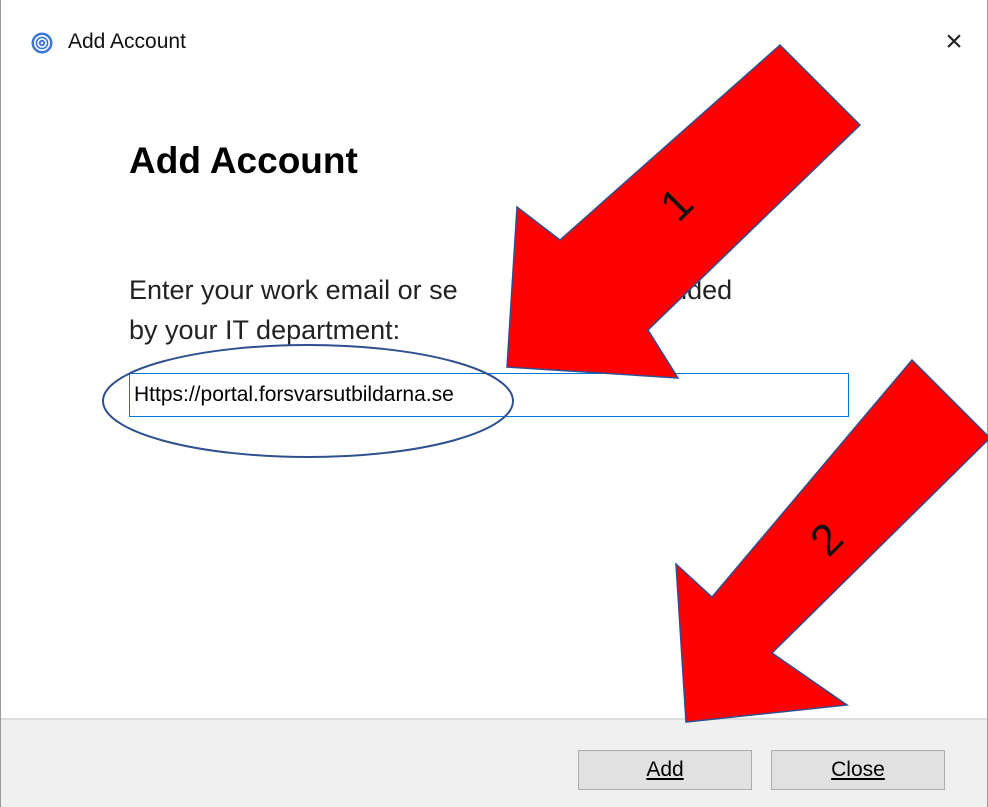  I want to click on instruction-line-1-tail: s provided, so click(670, 290).